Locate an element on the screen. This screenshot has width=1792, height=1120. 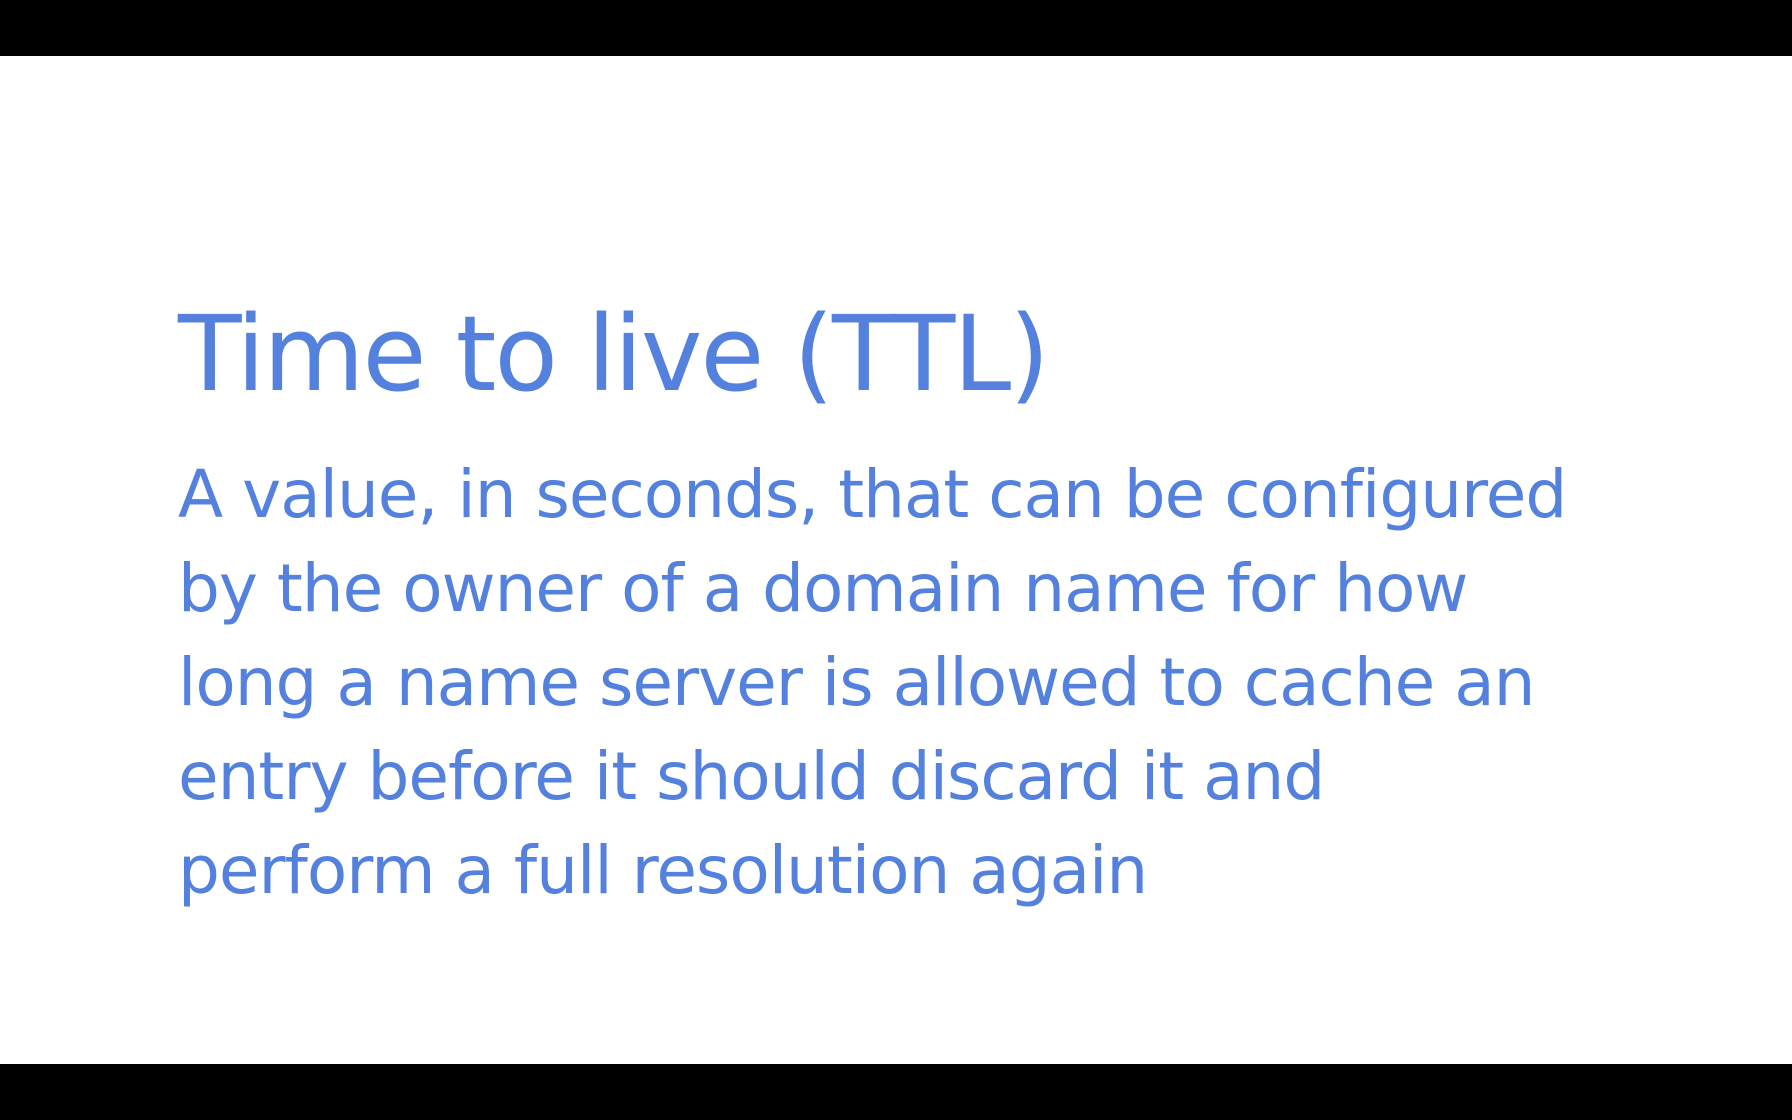
definition-line: by the owner of a domain name for how is located at coordinates (823, 588).